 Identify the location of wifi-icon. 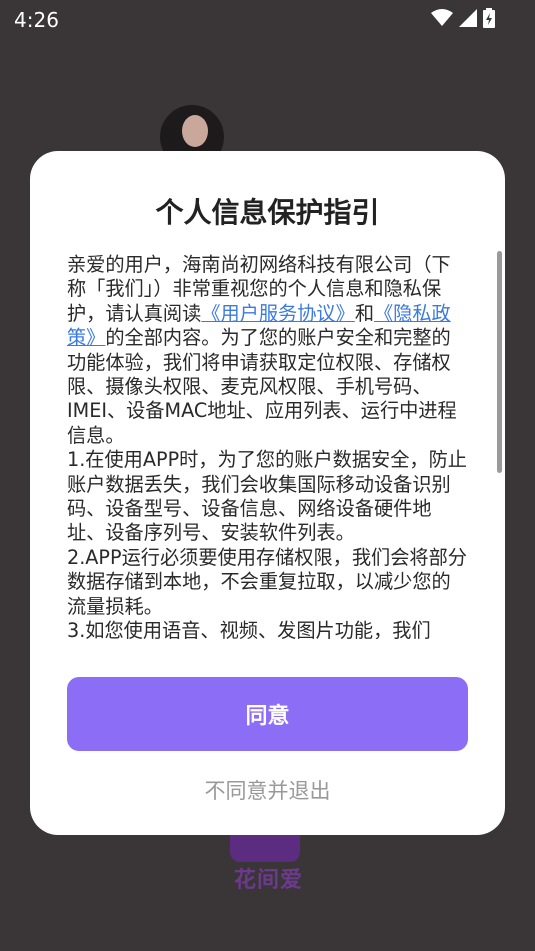
(442, 18).